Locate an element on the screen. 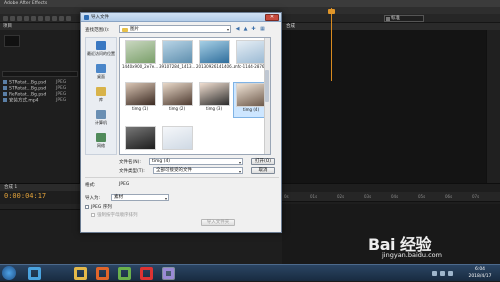 The image size is (500, 282). file-item: timg (2) is located at coordinates (177, 100).